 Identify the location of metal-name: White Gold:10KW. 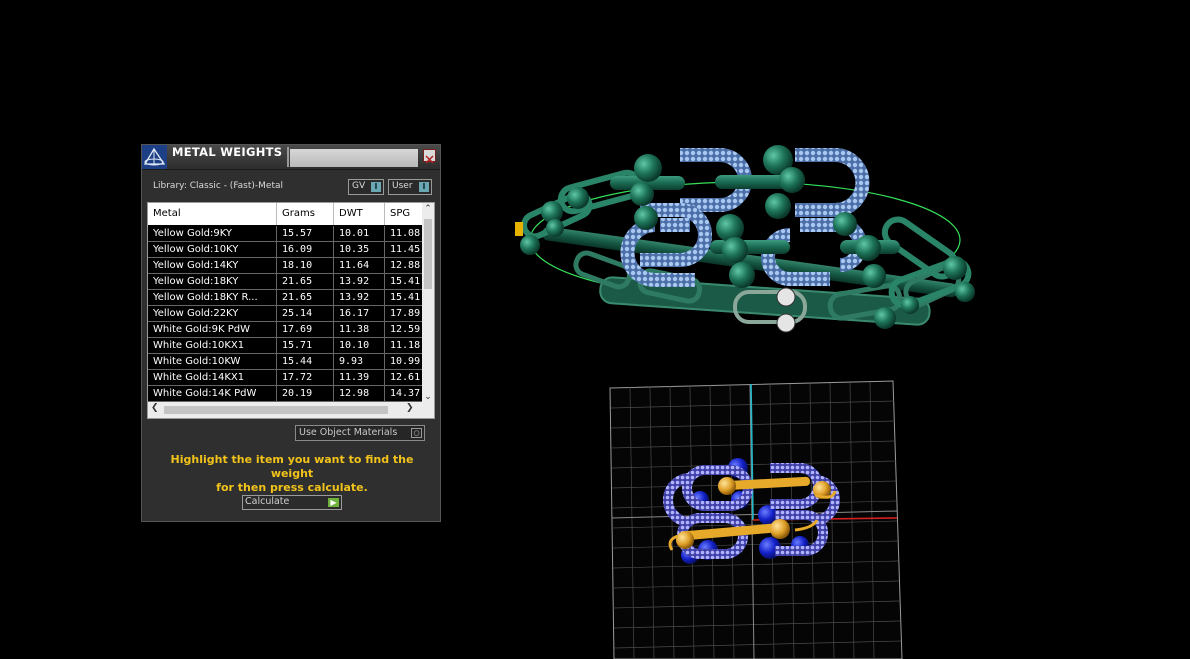
(212, 362).